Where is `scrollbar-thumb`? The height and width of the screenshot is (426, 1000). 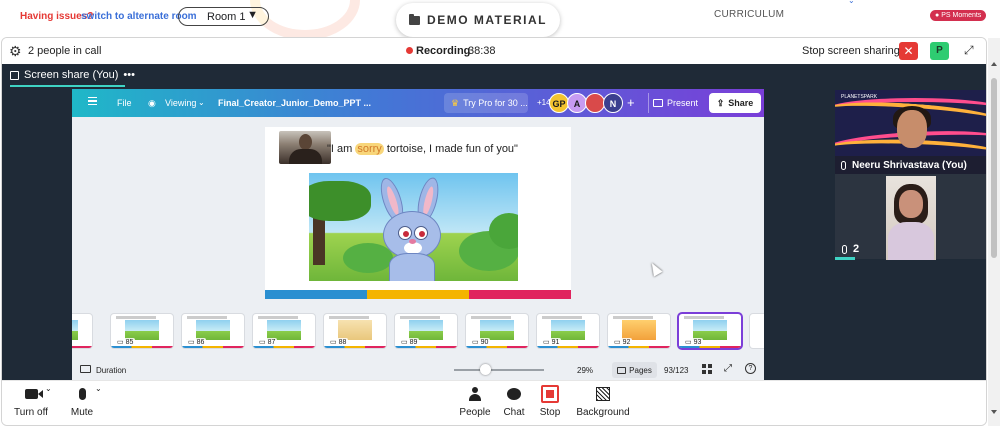
scrollbar-thumb is located at coordinates (994, 168).